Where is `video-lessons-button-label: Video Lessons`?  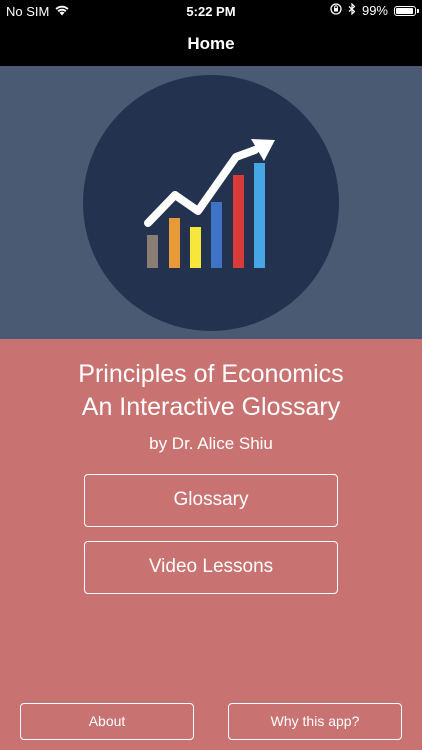 video-lessons-button-label: Video Lessons is located at coordinates (211, 566).